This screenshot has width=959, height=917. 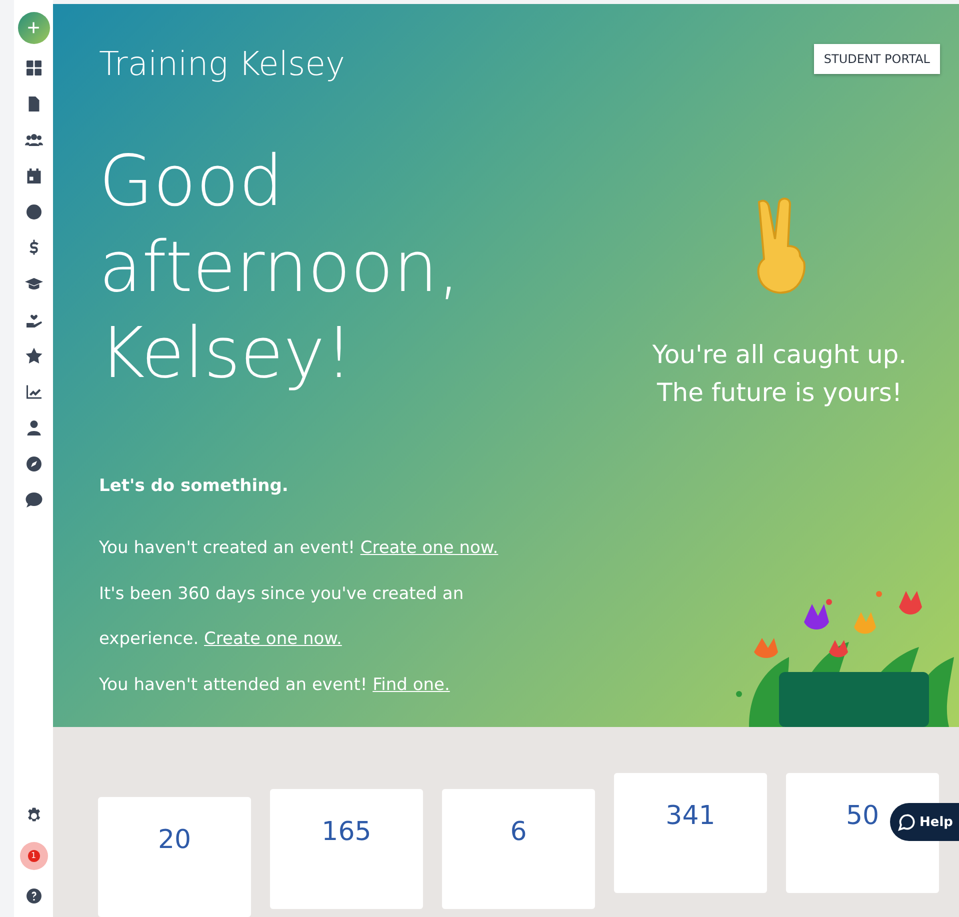 What do you see at coordinates (299, 548) in the screenshot?
I see `suggestion-text: You haven't created an event! Create one now.` at bounding box center [299, 548].